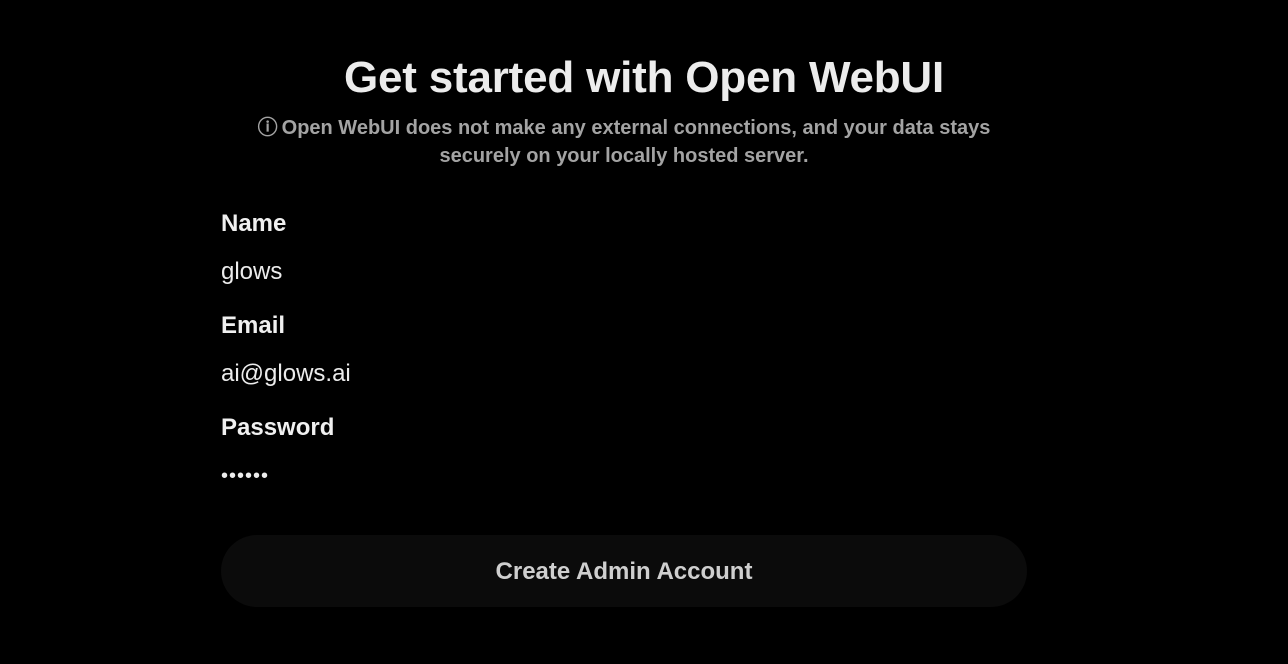  Describe the element at coordinates (624, 453) in the screenshot. I see `password-field: Password ••••••` at that location.